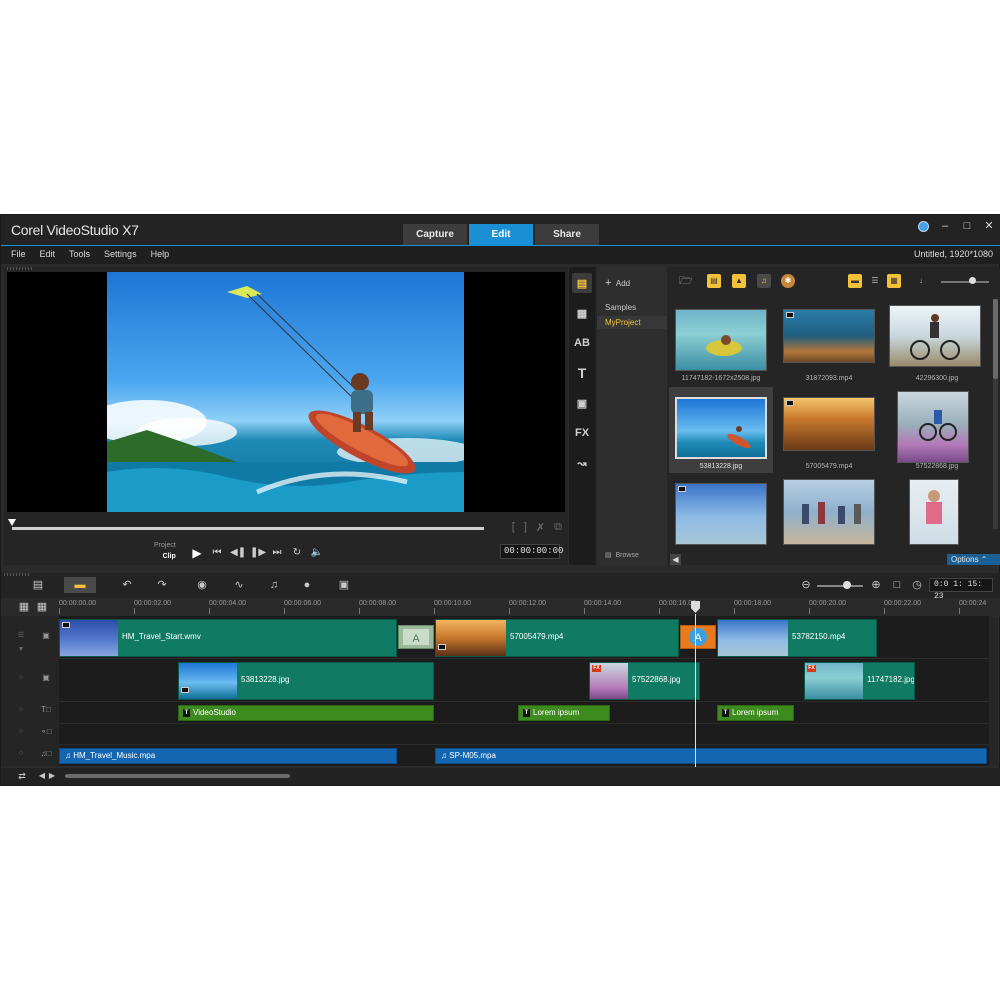 Image resolution: width=1000 pixels, height=1000 pixels. I want to click on timeline-zoom-slider, so click(840, 586).